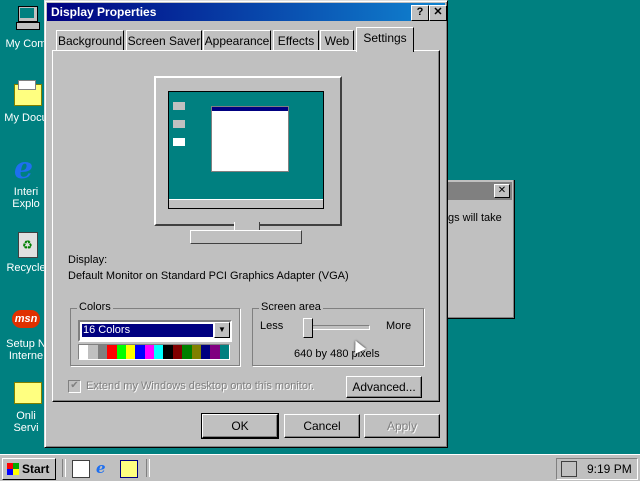 The width and height of the screenshot is (640, 481). I want to click on cancel-button: Cancel, so click(322, 426).